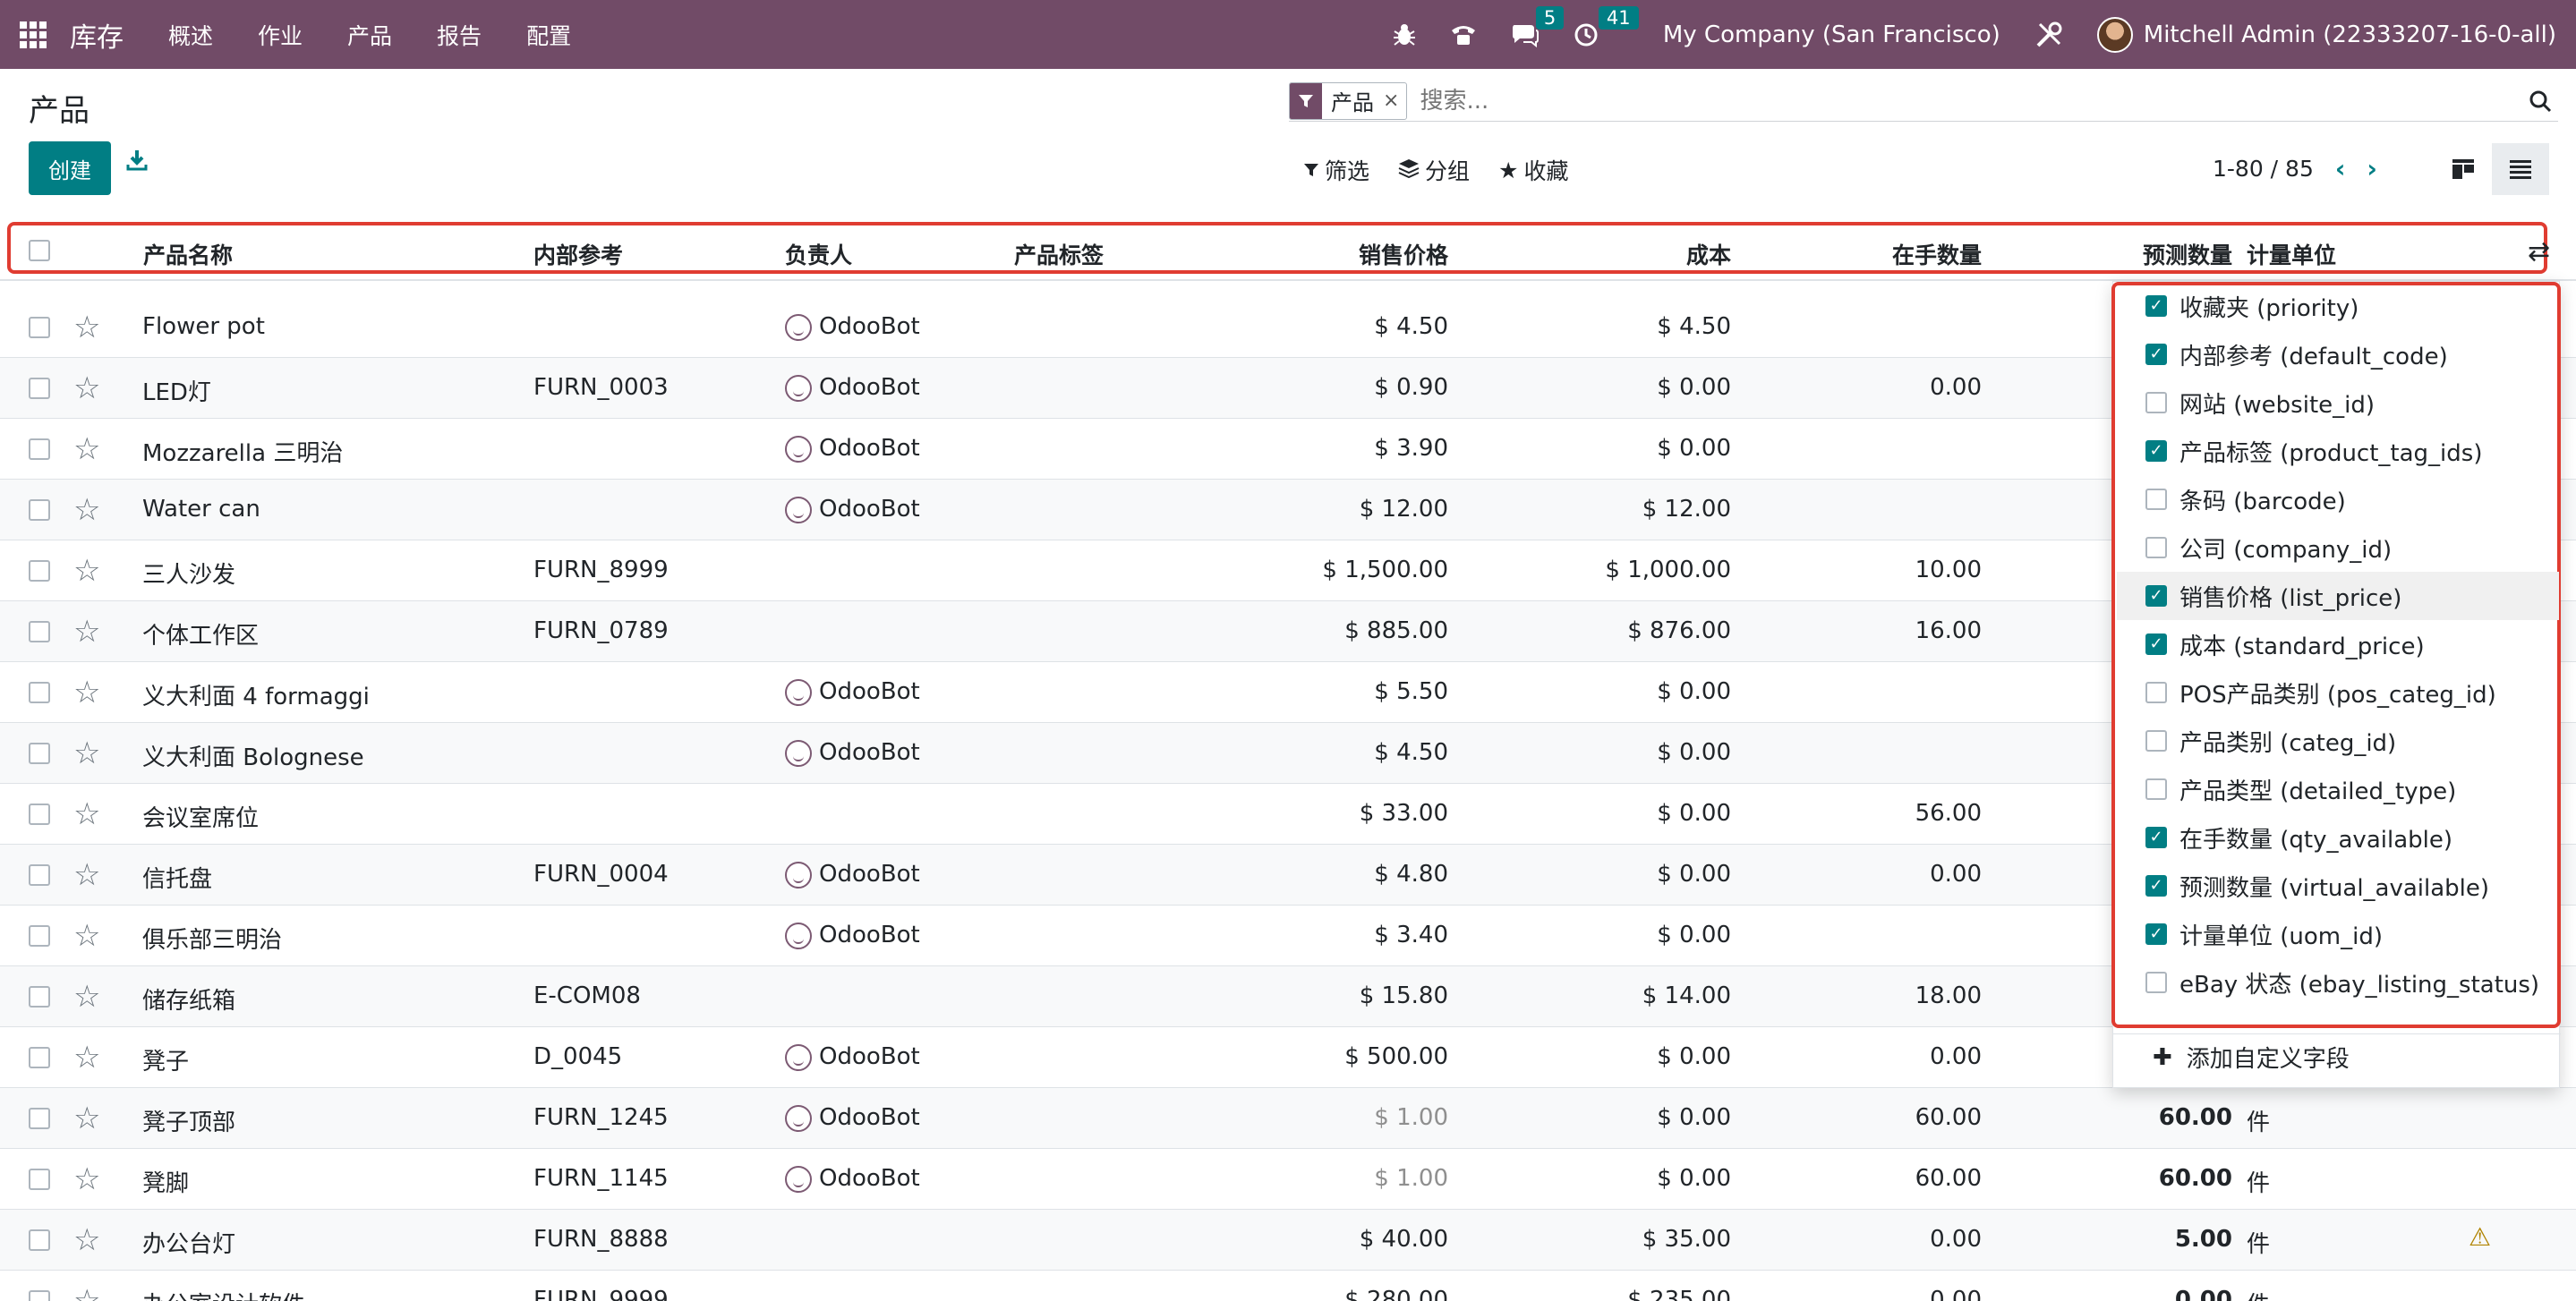  Describe the element at coordinates (1404, 34) in the screenshot. I see `debug-bug-icon` at that location.